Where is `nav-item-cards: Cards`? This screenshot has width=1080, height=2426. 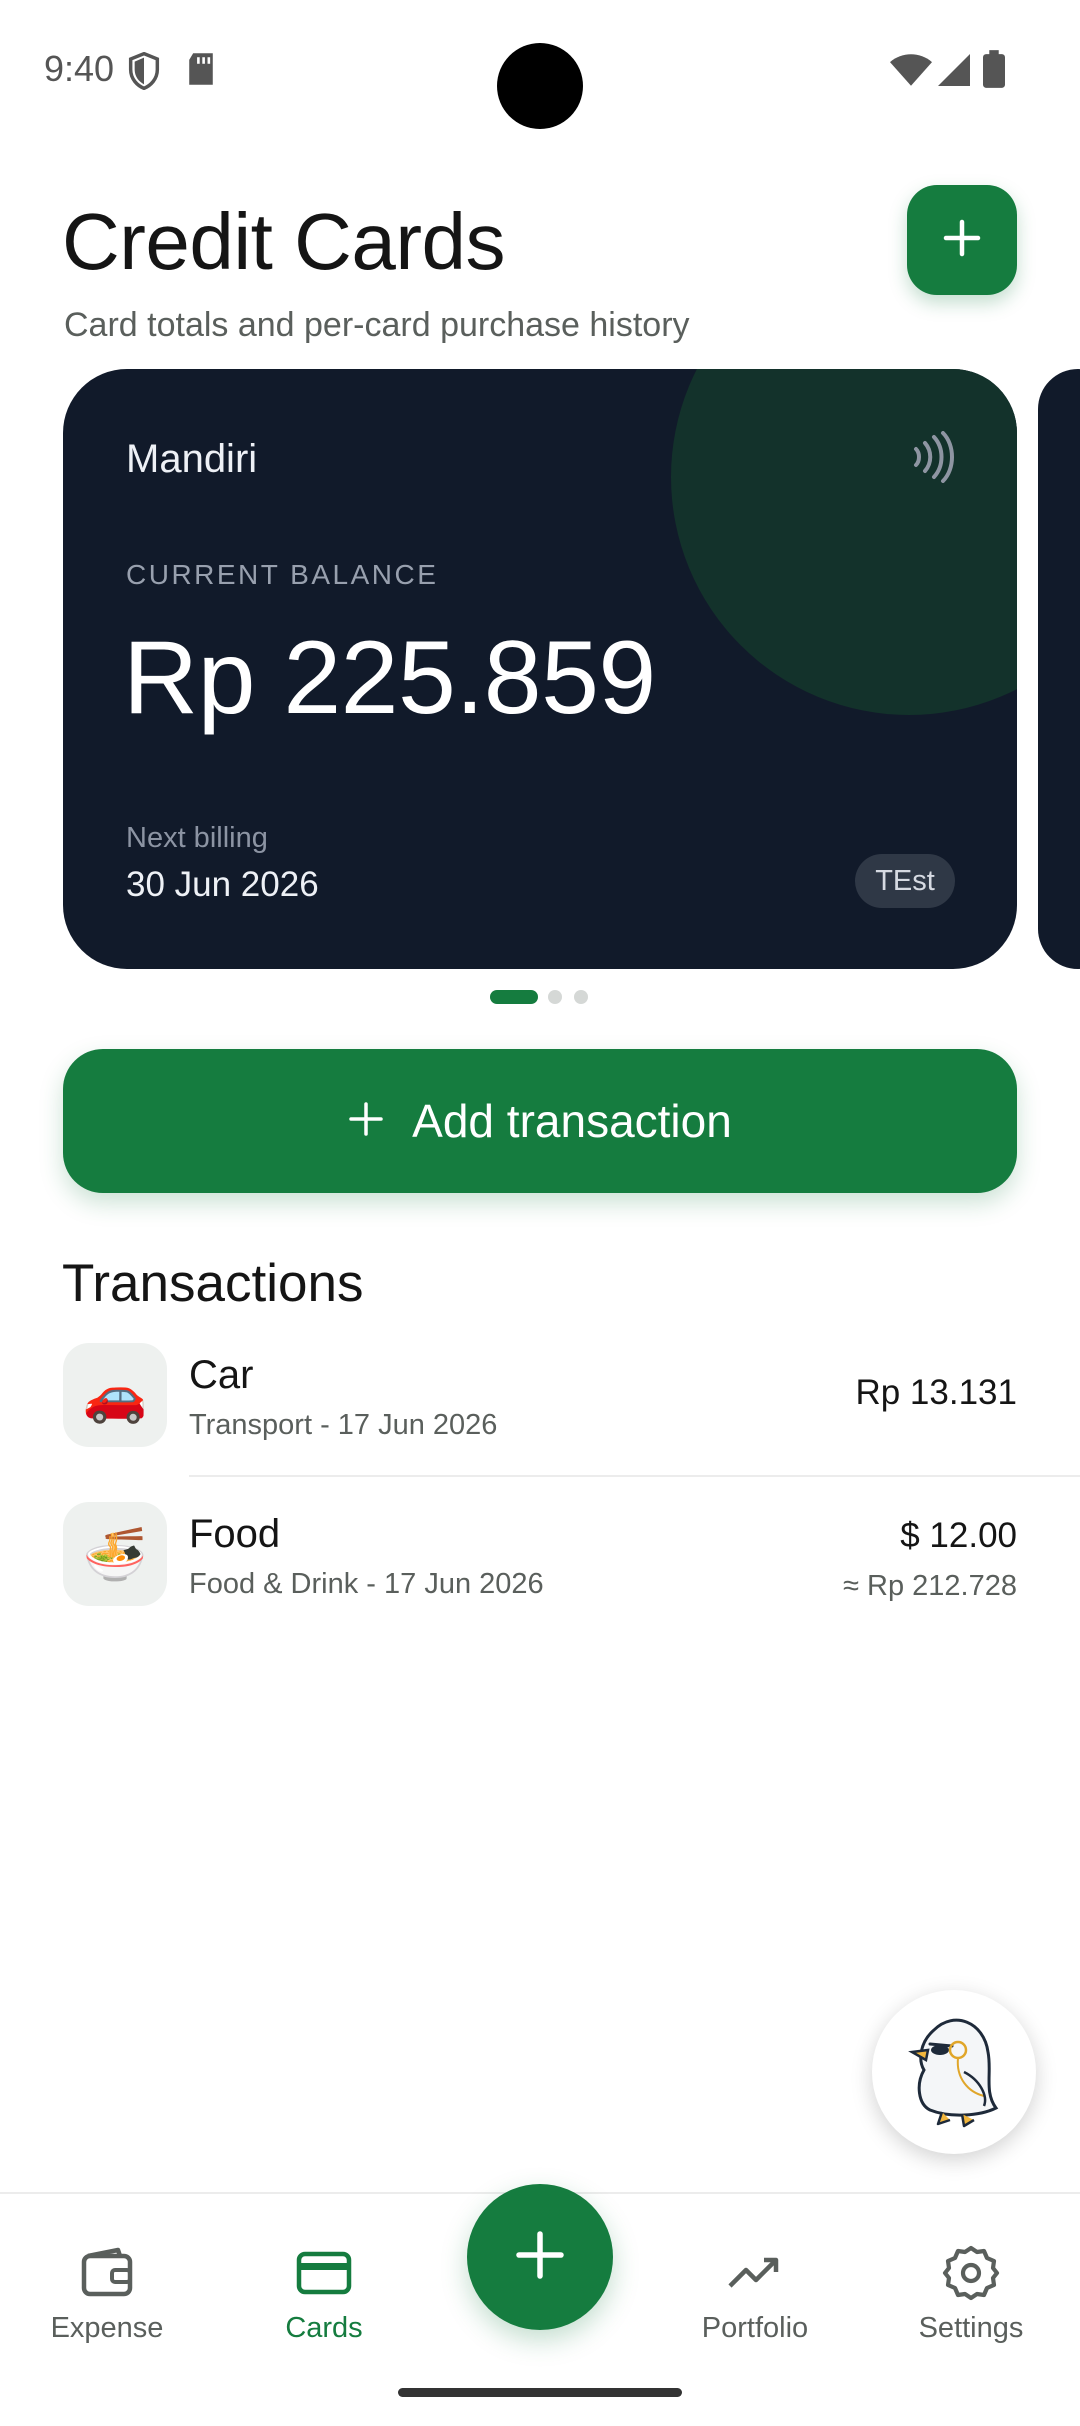
nav-item-cards: Cards is located at coordinates (324, 2294).